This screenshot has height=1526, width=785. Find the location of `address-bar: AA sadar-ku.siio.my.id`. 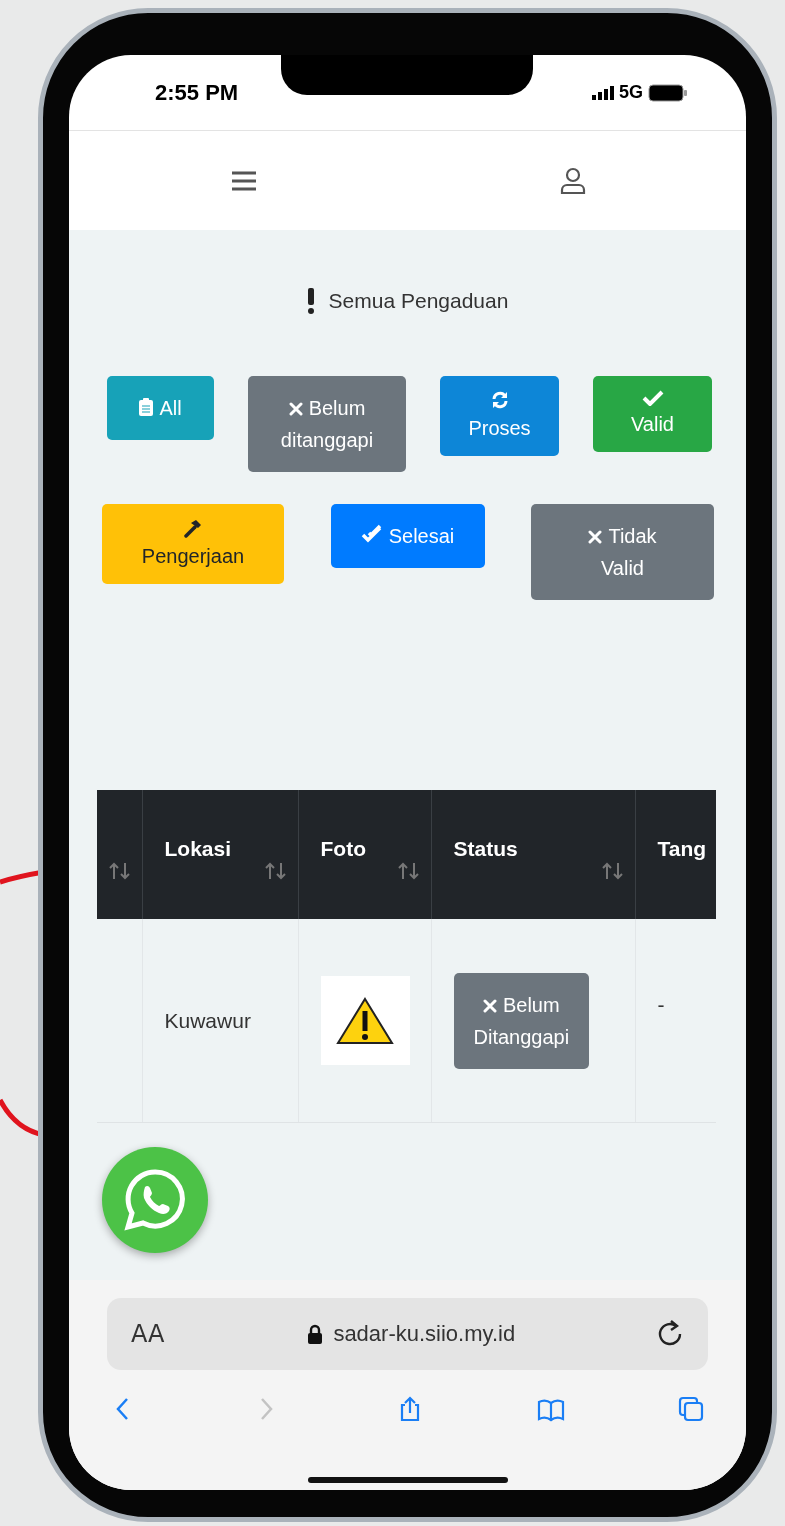

address-bar: AA sadar-ku.siio.my.id is located at coordinates (407, 1334).